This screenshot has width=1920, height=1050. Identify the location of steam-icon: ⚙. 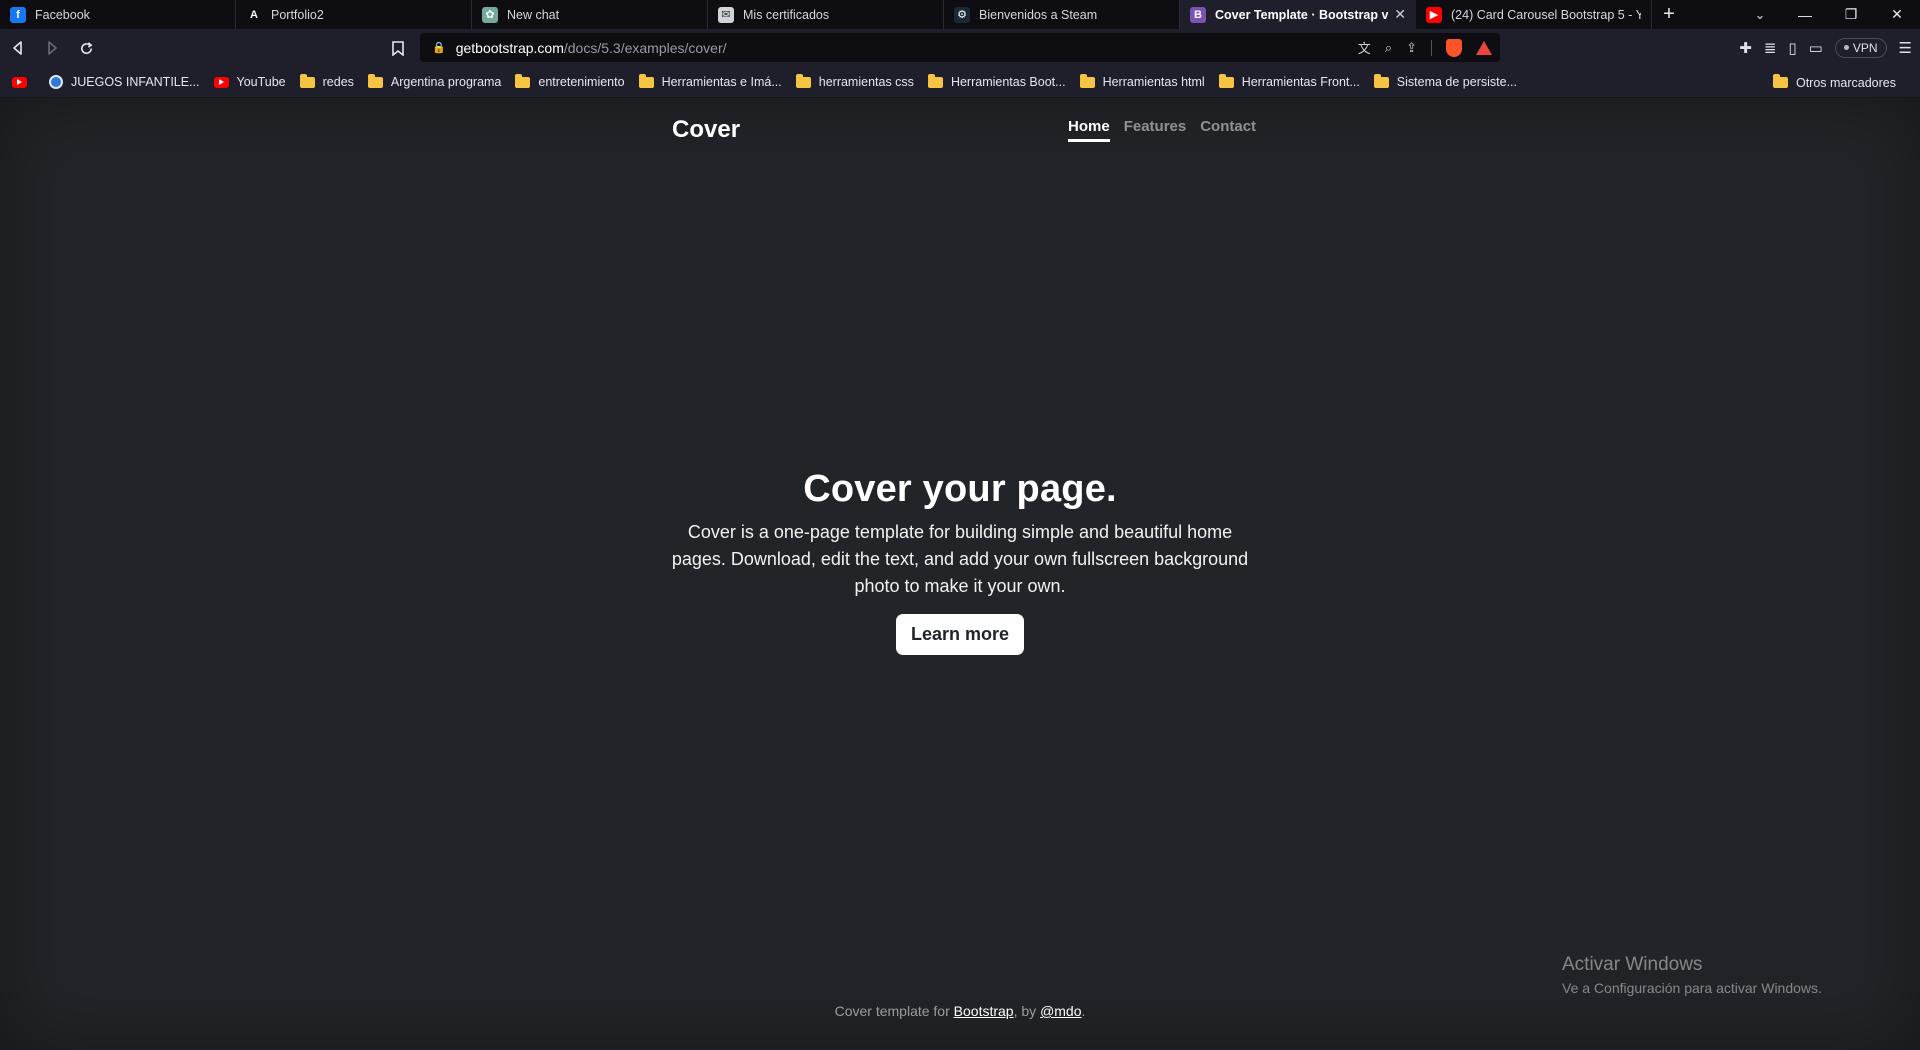
(962, 14).